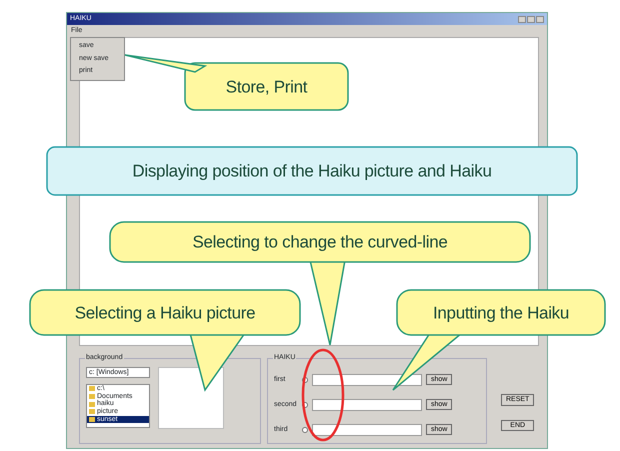 The height and width of the screenshot is (451, 620). I want to click on callout-text: Selecting to change the curved-line, so click(320, 242).